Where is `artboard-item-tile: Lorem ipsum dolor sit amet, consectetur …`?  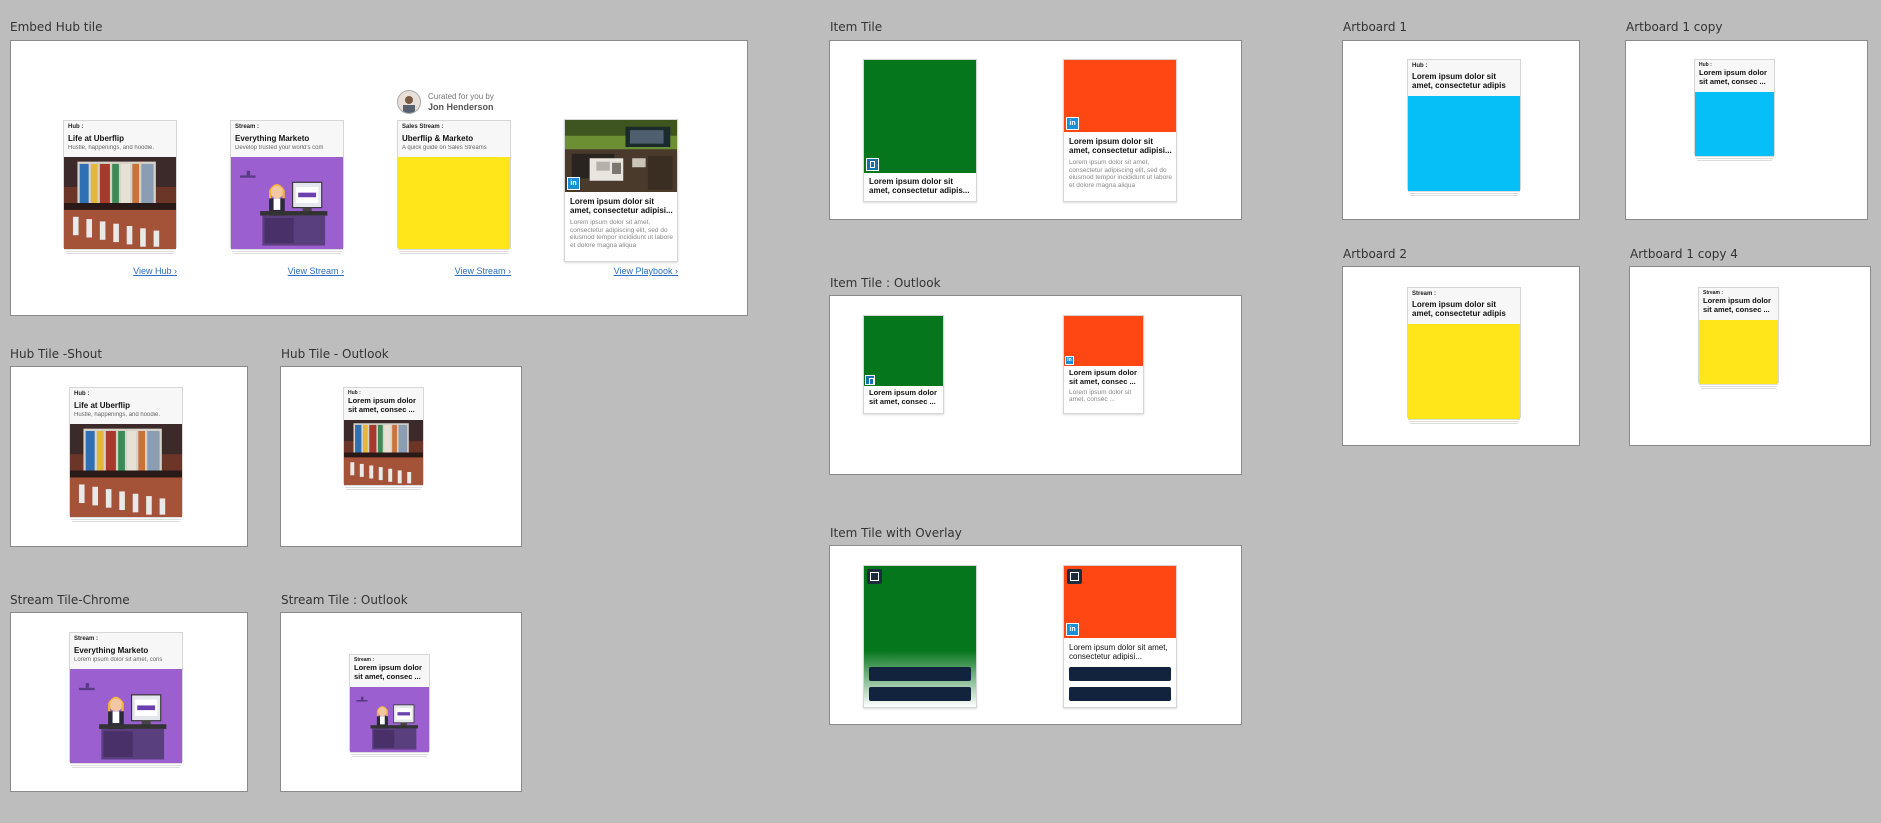
artboard-item-tile: Lorem ipsum dolor sit amet, consectetur … is located at coordinates (1035, 130).